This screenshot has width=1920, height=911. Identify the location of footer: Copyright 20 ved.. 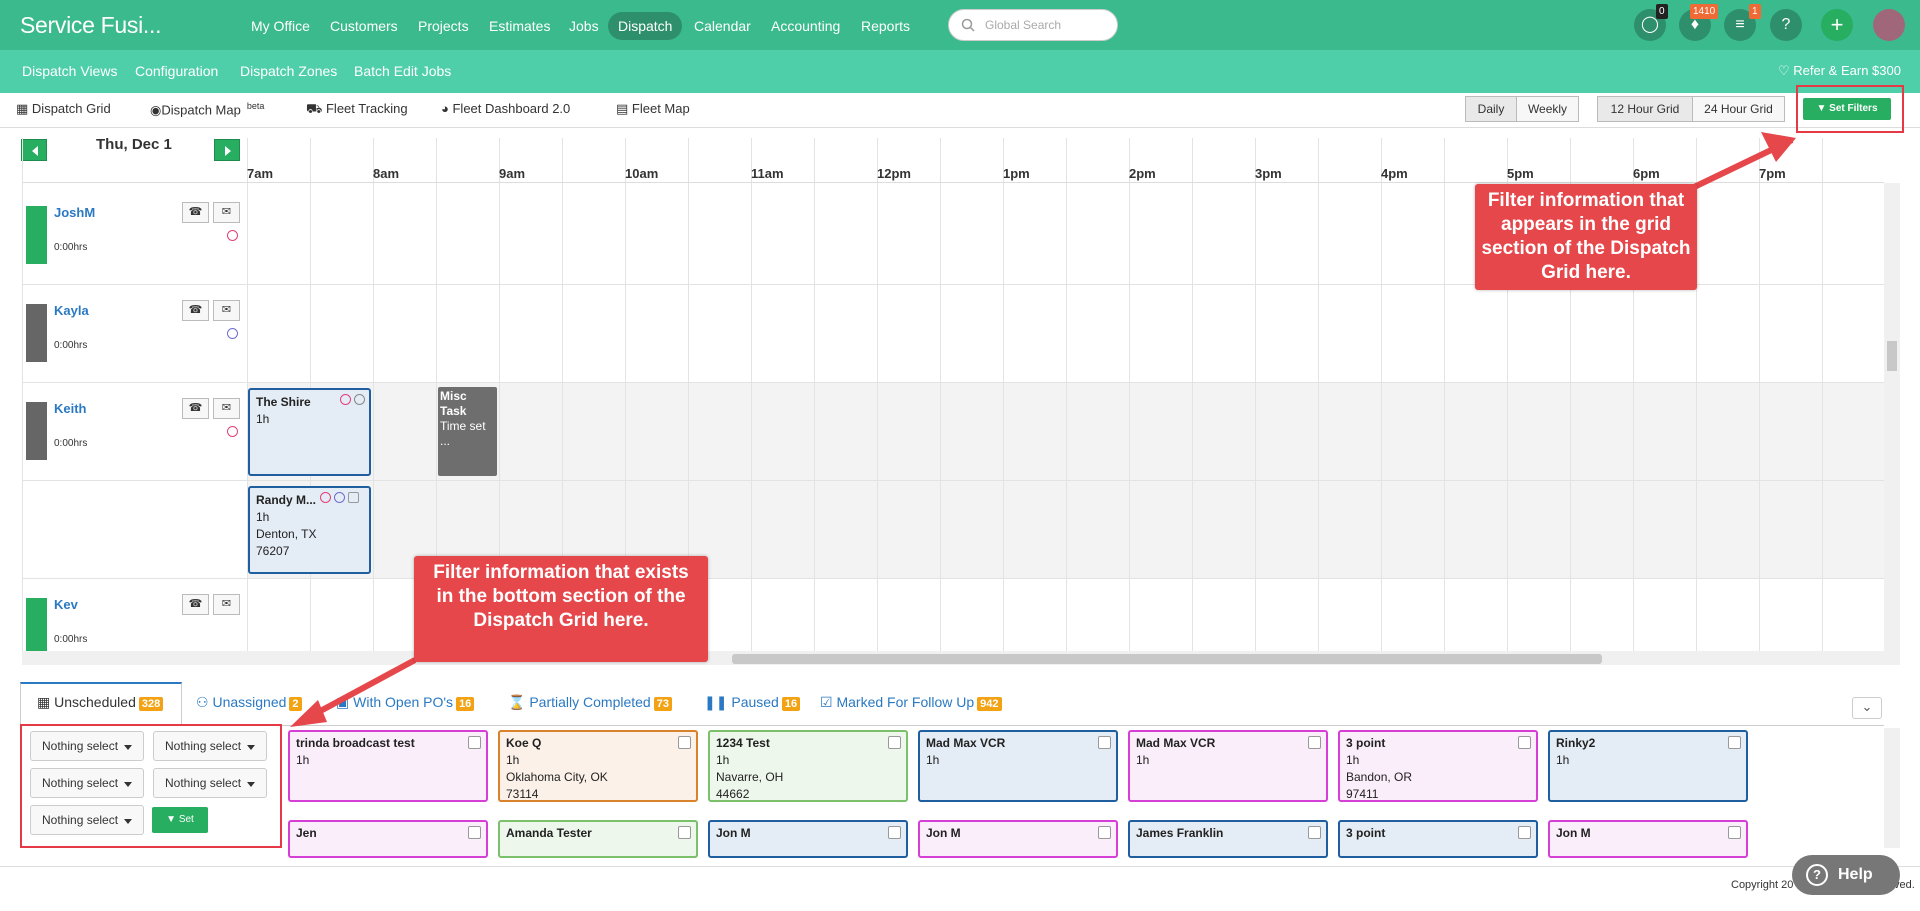
(960, 888).